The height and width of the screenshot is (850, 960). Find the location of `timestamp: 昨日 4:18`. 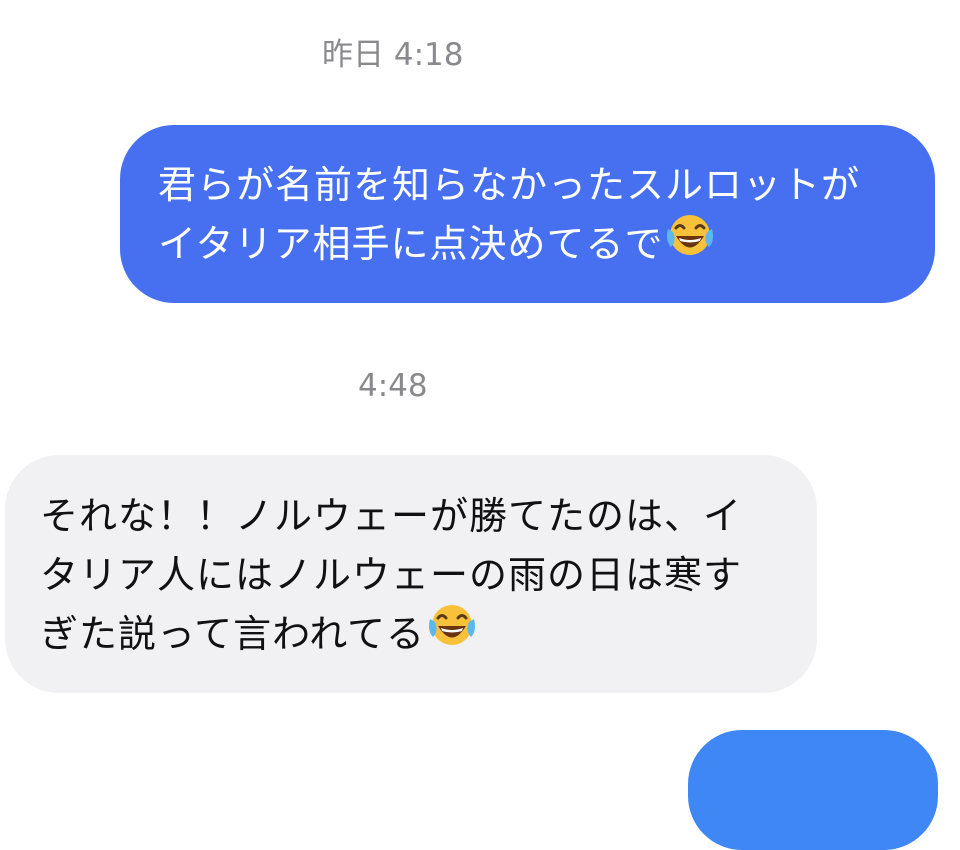

timestamp: 昨日 4:18 is located at coordinates (393, 55).